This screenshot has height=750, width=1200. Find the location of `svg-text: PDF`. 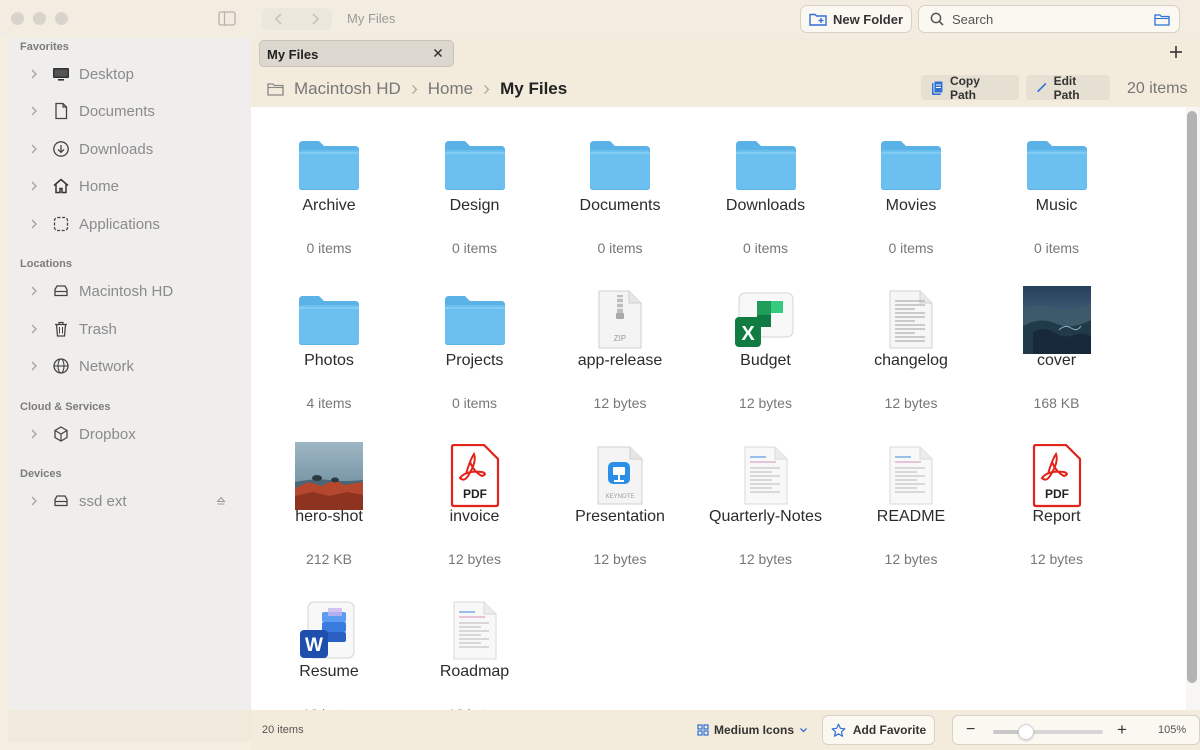

svg-text: PDF is located at coordinates (475, 494).